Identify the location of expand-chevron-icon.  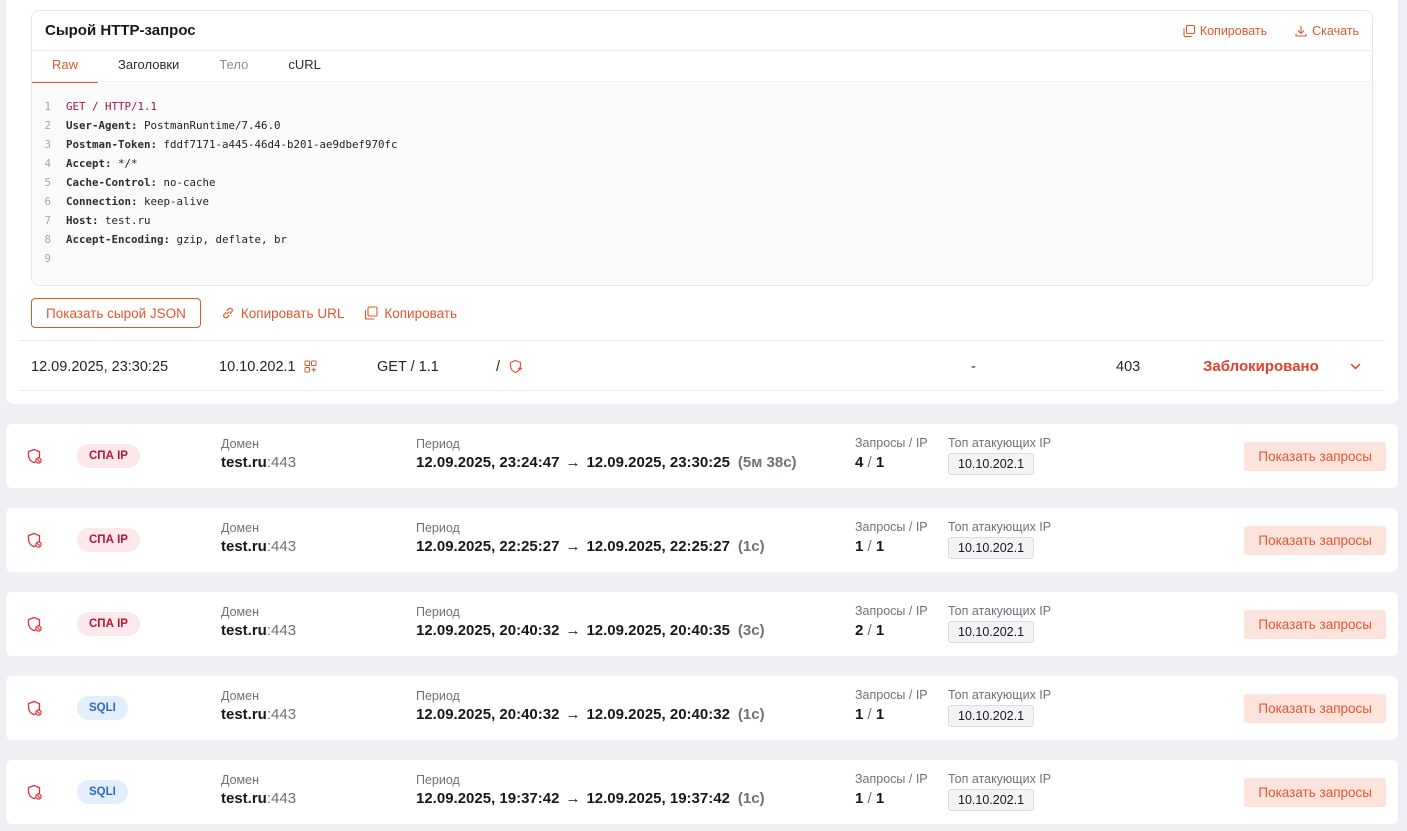
(1355, 366).